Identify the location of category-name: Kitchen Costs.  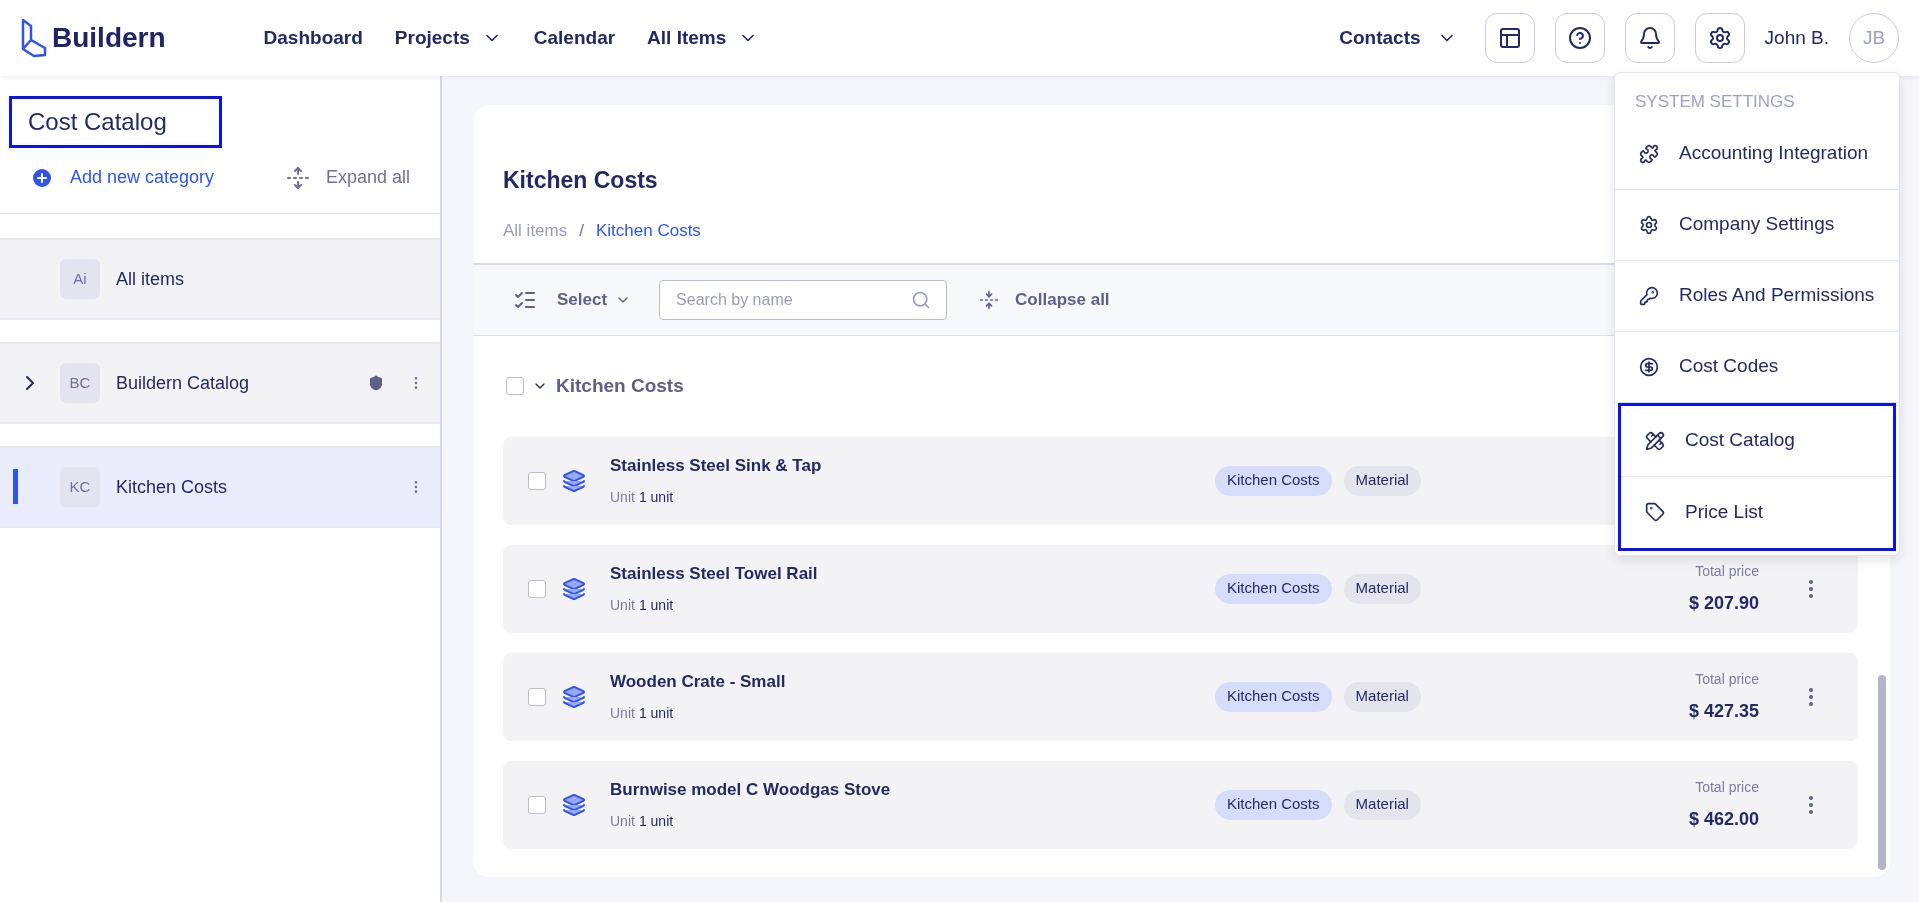
(172, 487).